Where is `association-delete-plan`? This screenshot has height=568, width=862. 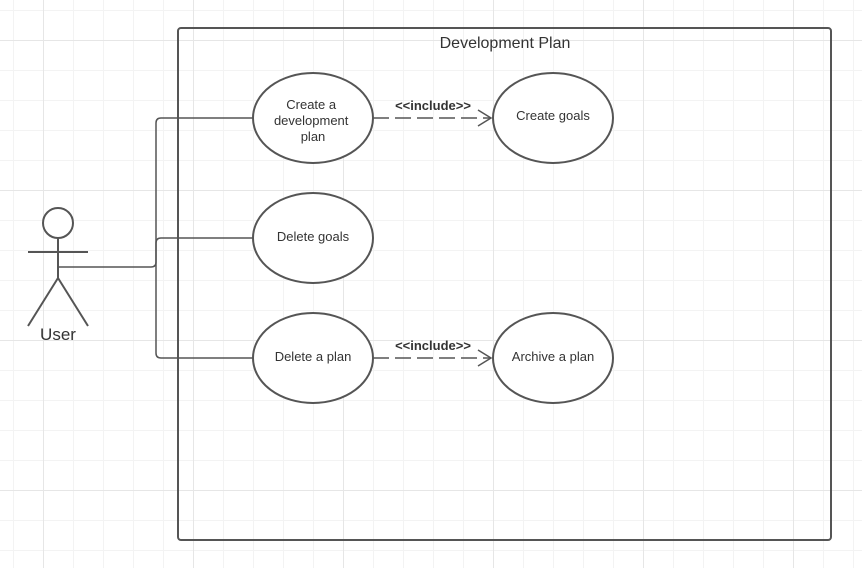
association-delete-plan is located at coordinates (204, 313).